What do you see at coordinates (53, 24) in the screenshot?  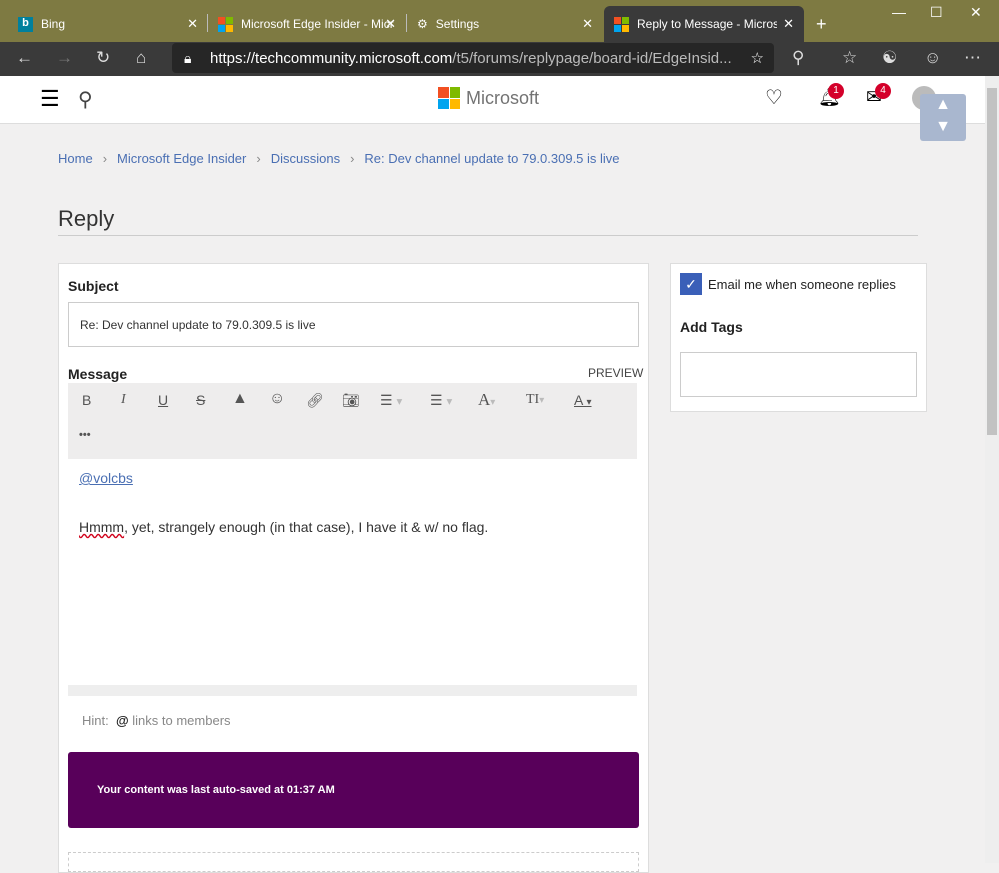 I see `tab-title: Bing` at bounding box center [53, 24].